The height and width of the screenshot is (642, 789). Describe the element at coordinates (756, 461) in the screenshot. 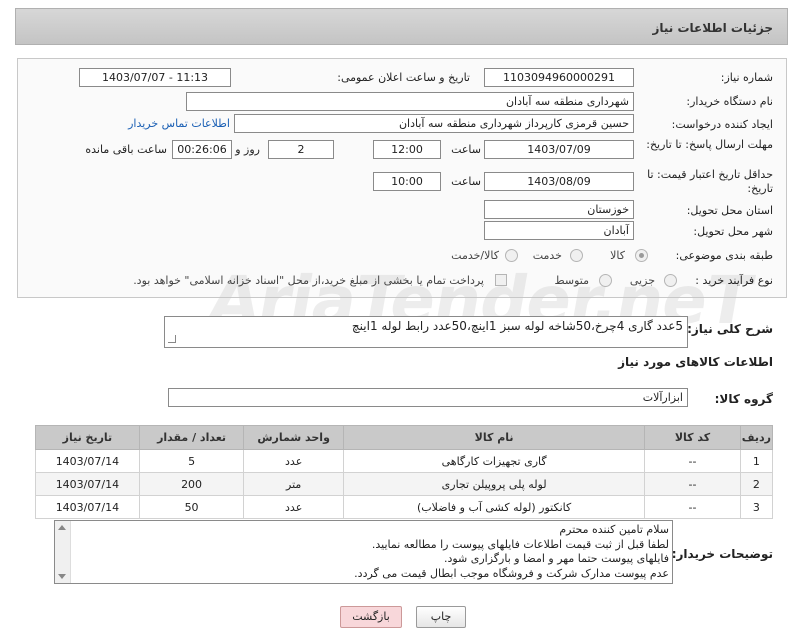

I see `cell-row-number: 1` at that location.